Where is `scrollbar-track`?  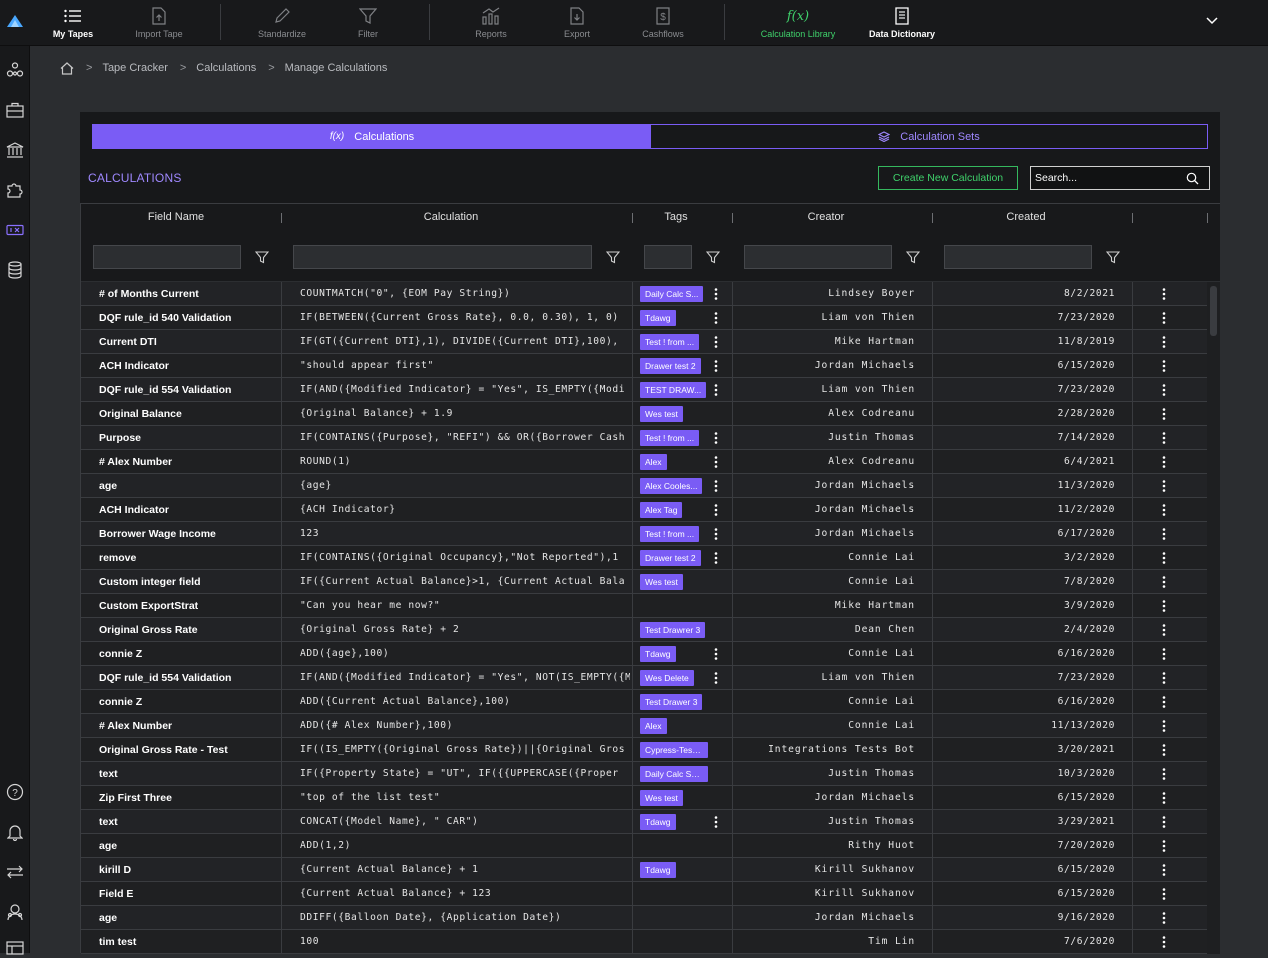 scrollbar-track is located at coordinates (1213, 618).